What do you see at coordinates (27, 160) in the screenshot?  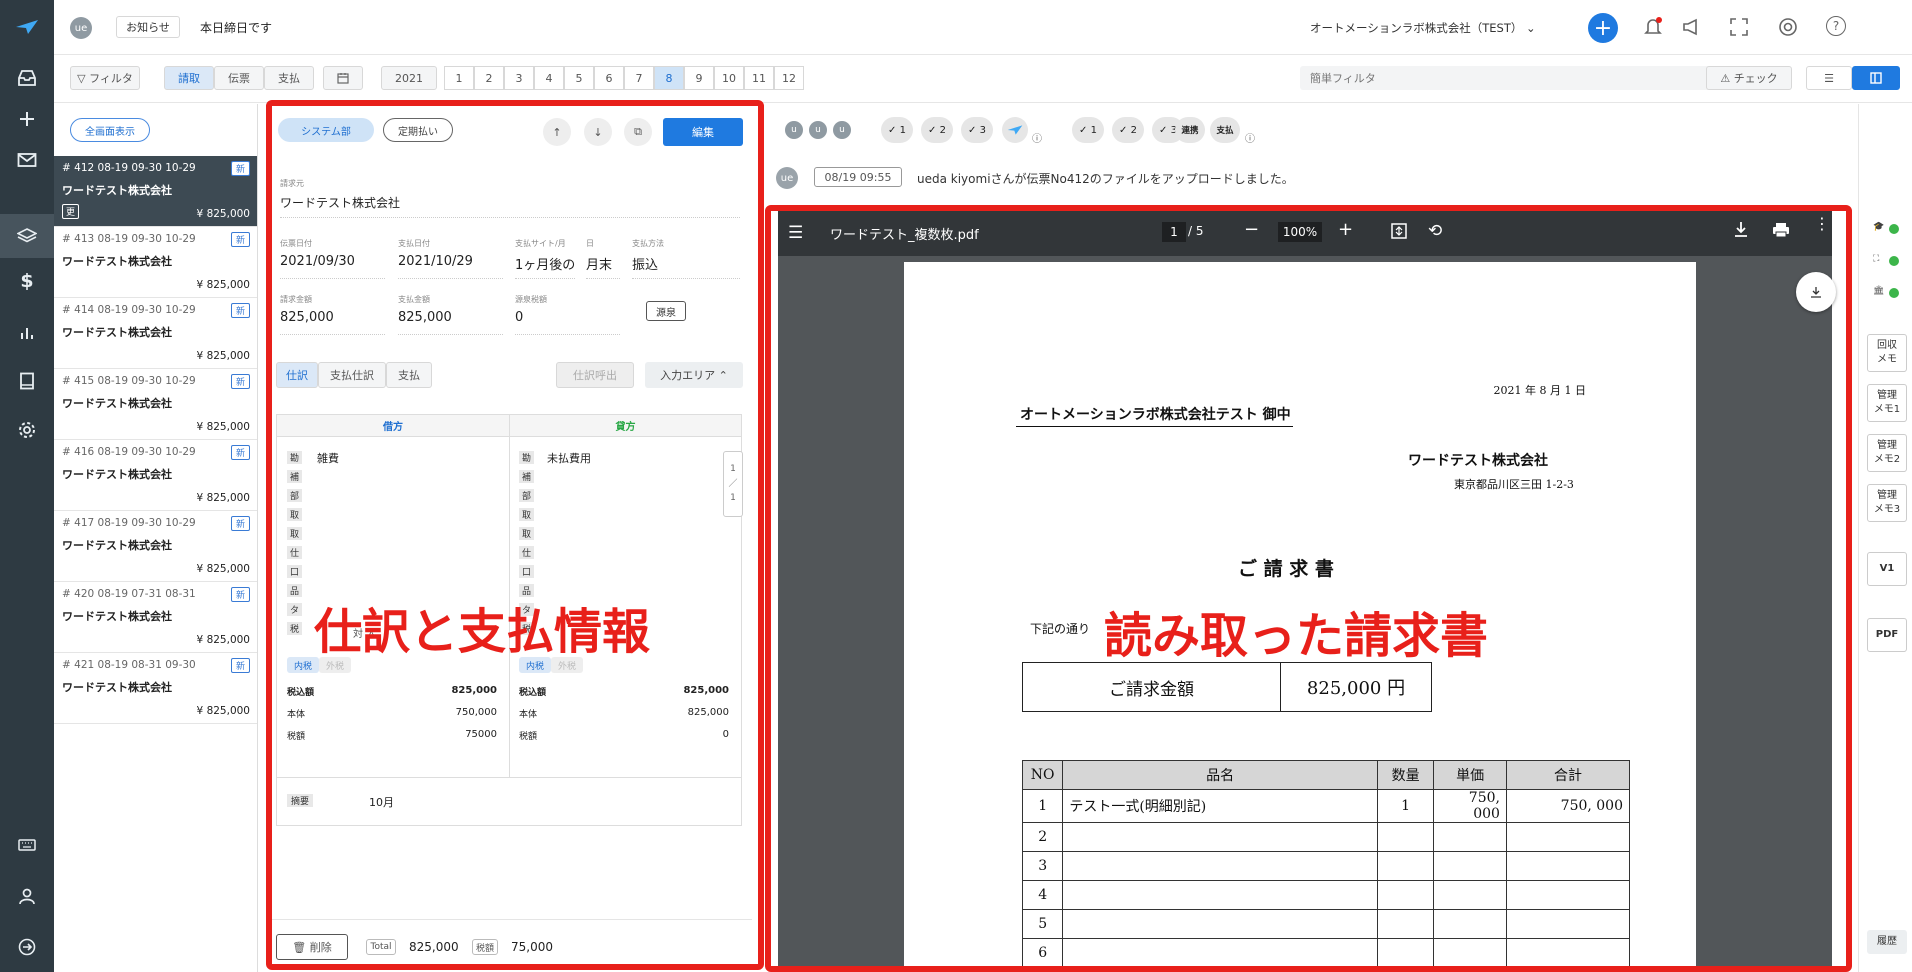 I see `mail-check-icon` at bounding box center [27, 160].